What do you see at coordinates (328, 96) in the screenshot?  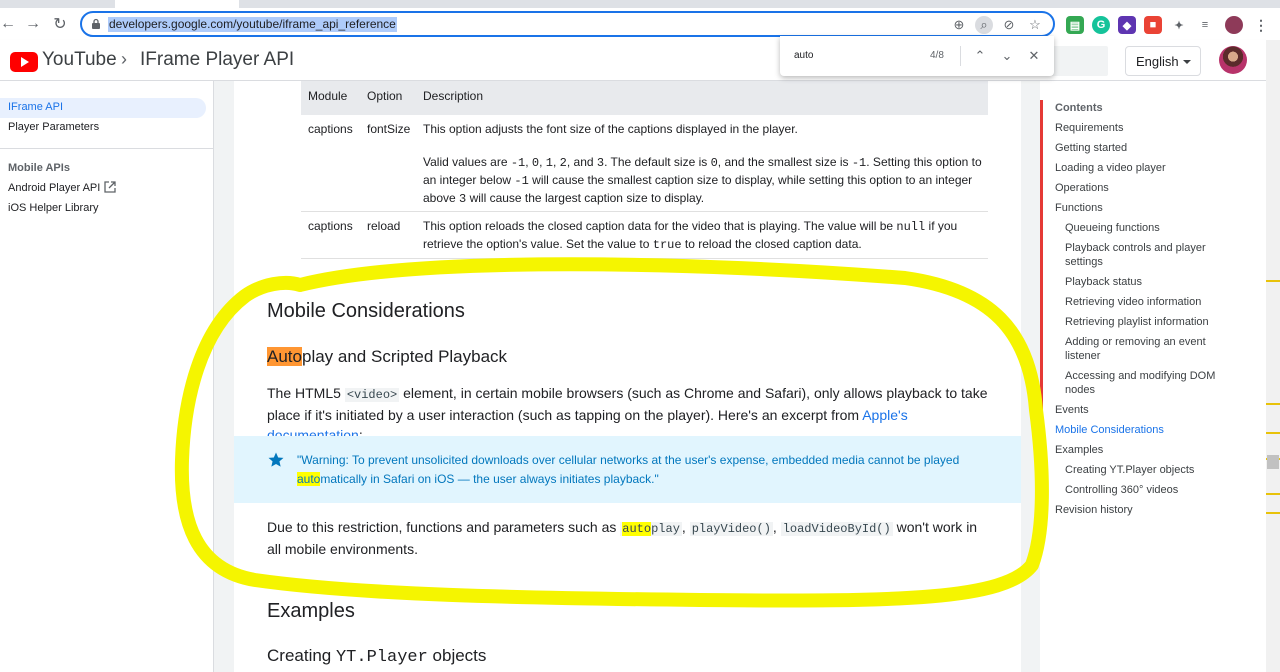 I see `table-header-module: Module` at bounding box center [328, 96].